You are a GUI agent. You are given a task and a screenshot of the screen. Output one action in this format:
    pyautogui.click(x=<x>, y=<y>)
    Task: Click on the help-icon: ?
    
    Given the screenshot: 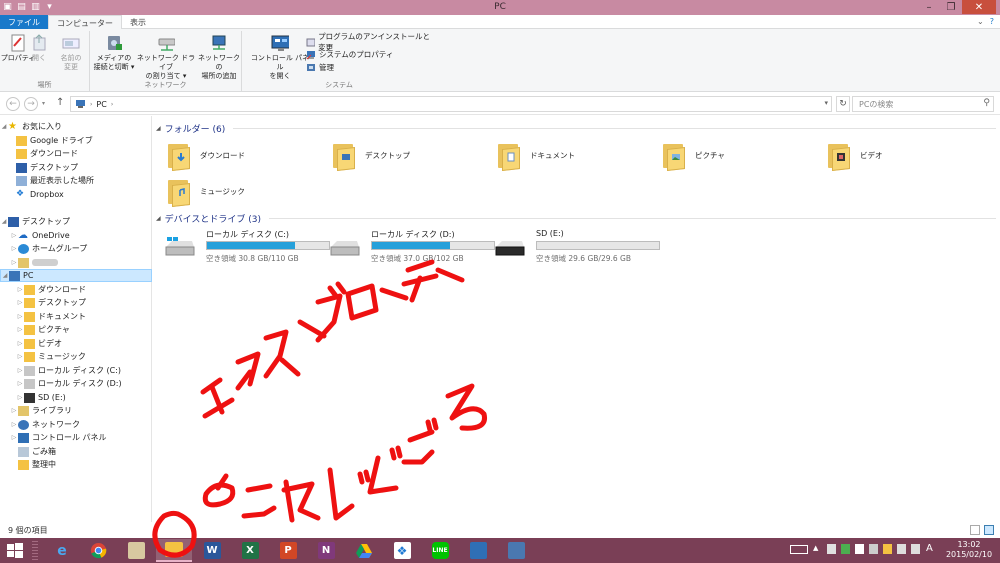 What is the action you would take?
    pyautogui.click(x=992, y=21)
    